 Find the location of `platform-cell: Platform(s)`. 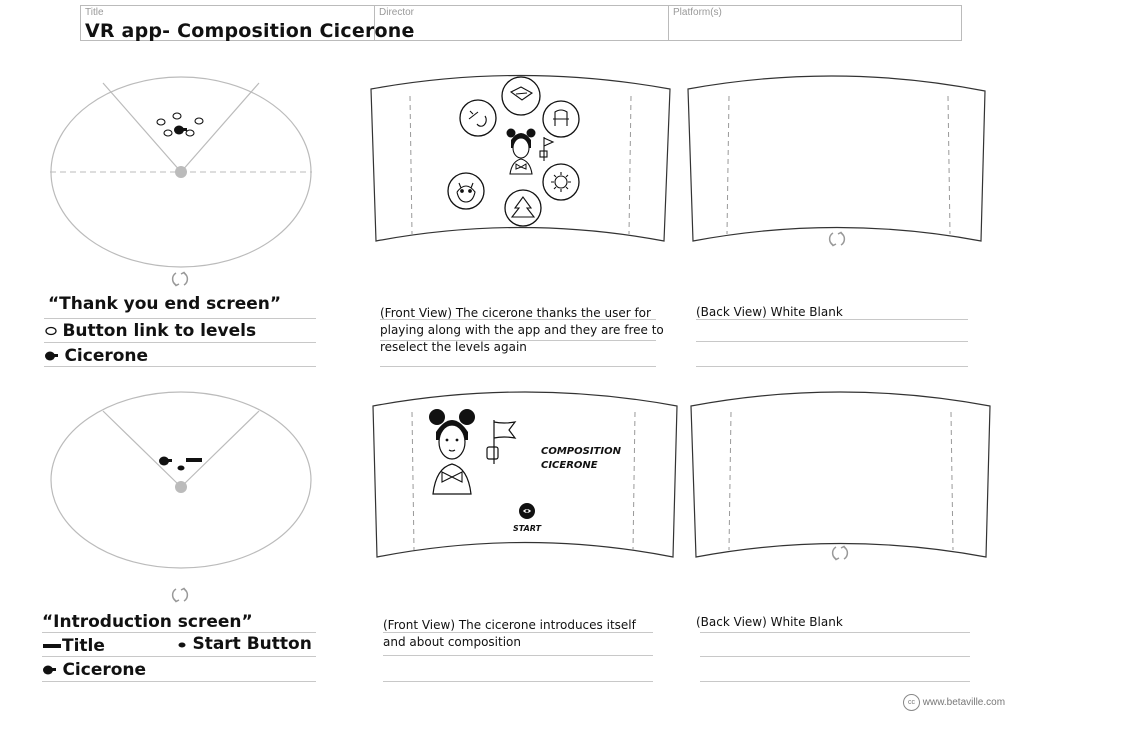

platform-cell: Platform(s) is located at coordinates (815, 23).